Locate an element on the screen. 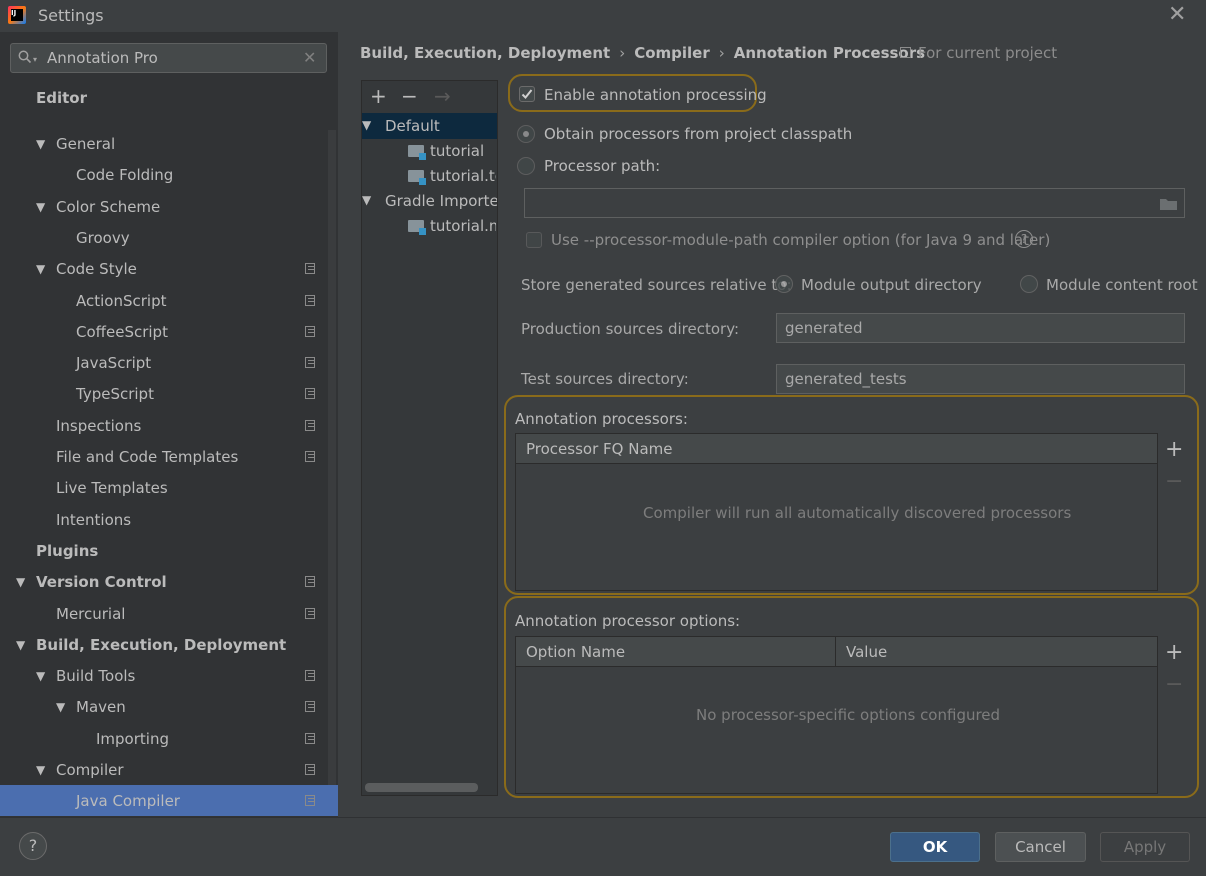 This screenshot has height=876, width=1206. sidebar-header-editor: Editor is located at coordinates (181, 100).